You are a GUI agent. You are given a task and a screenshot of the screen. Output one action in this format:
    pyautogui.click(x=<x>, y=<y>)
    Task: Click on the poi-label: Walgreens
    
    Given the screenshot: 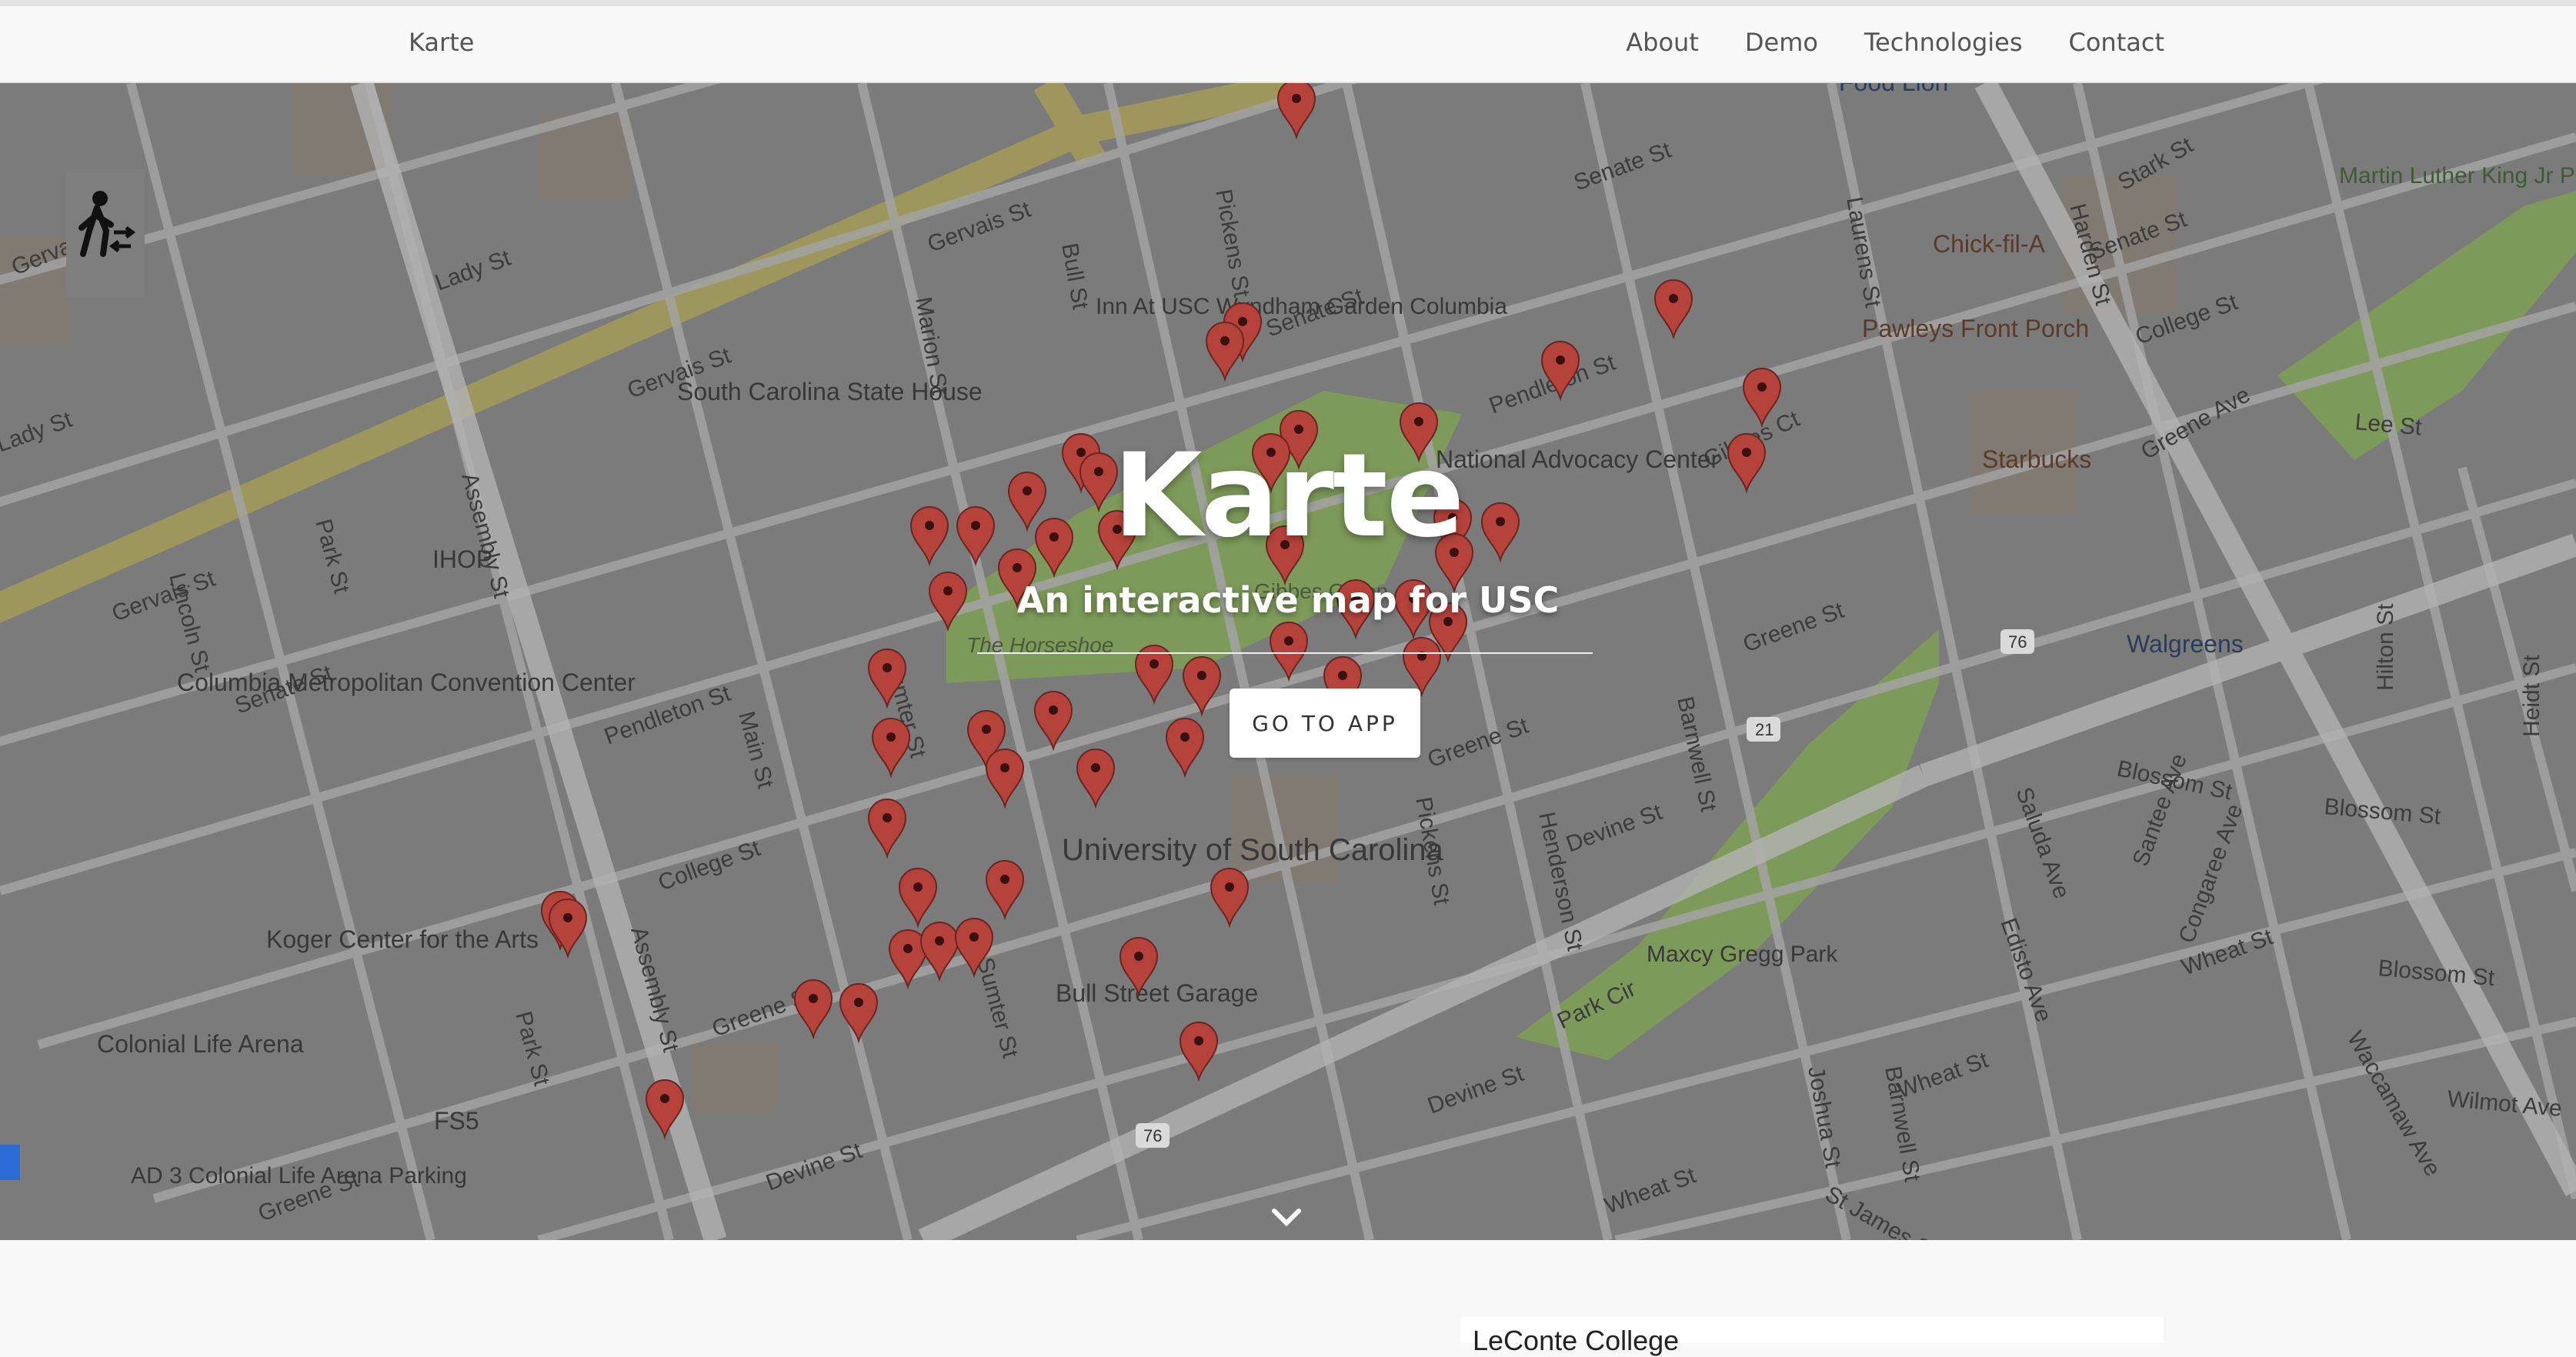 What is the action you would take?
    pyautogui.click(x=2185, y=644)
    